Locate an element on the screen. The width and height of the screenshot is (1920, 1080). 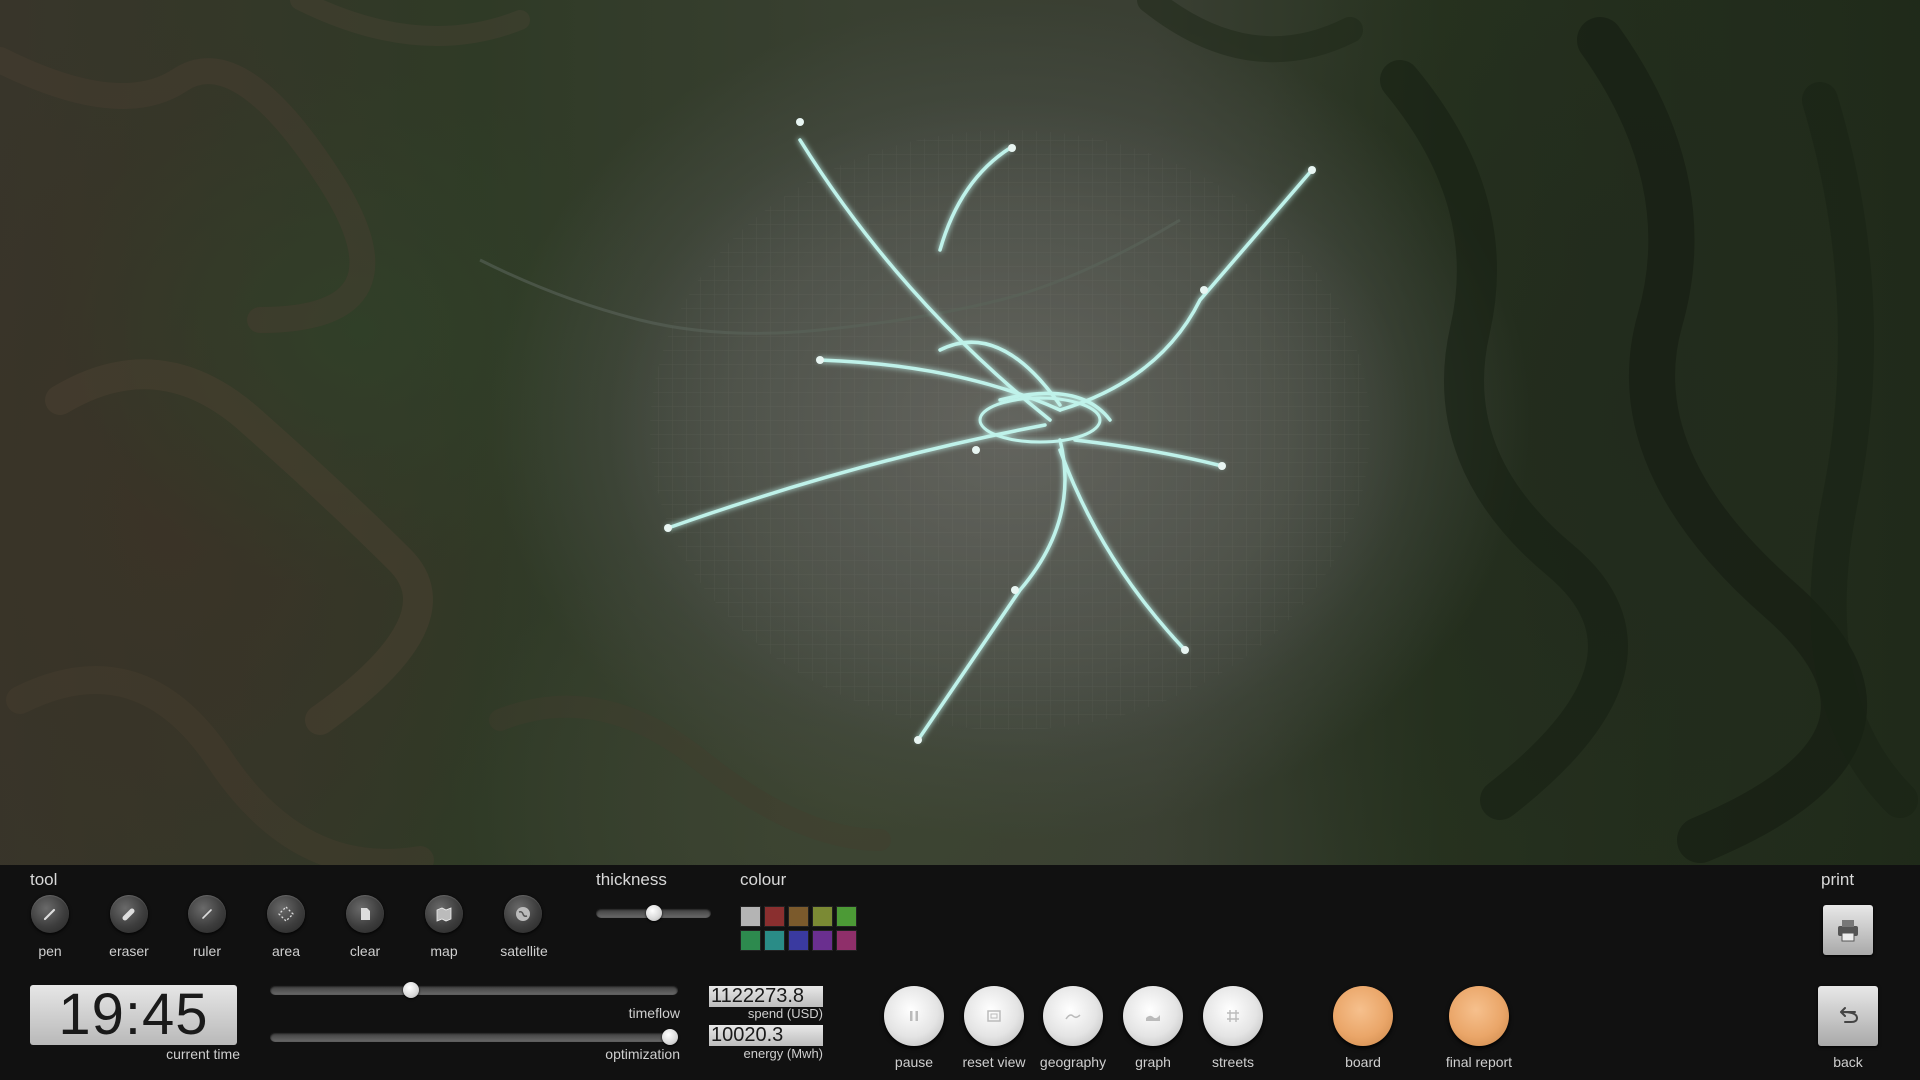
print-button is located at coordinates (1848, 930).